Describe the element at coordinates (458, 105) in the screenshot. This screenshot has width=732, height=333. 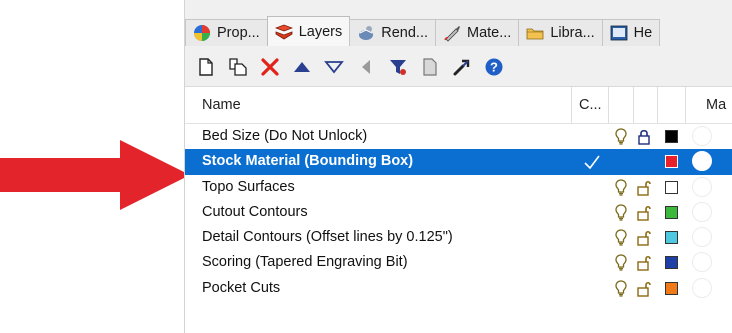
I see `list-header: Name C... Ma` at that location.